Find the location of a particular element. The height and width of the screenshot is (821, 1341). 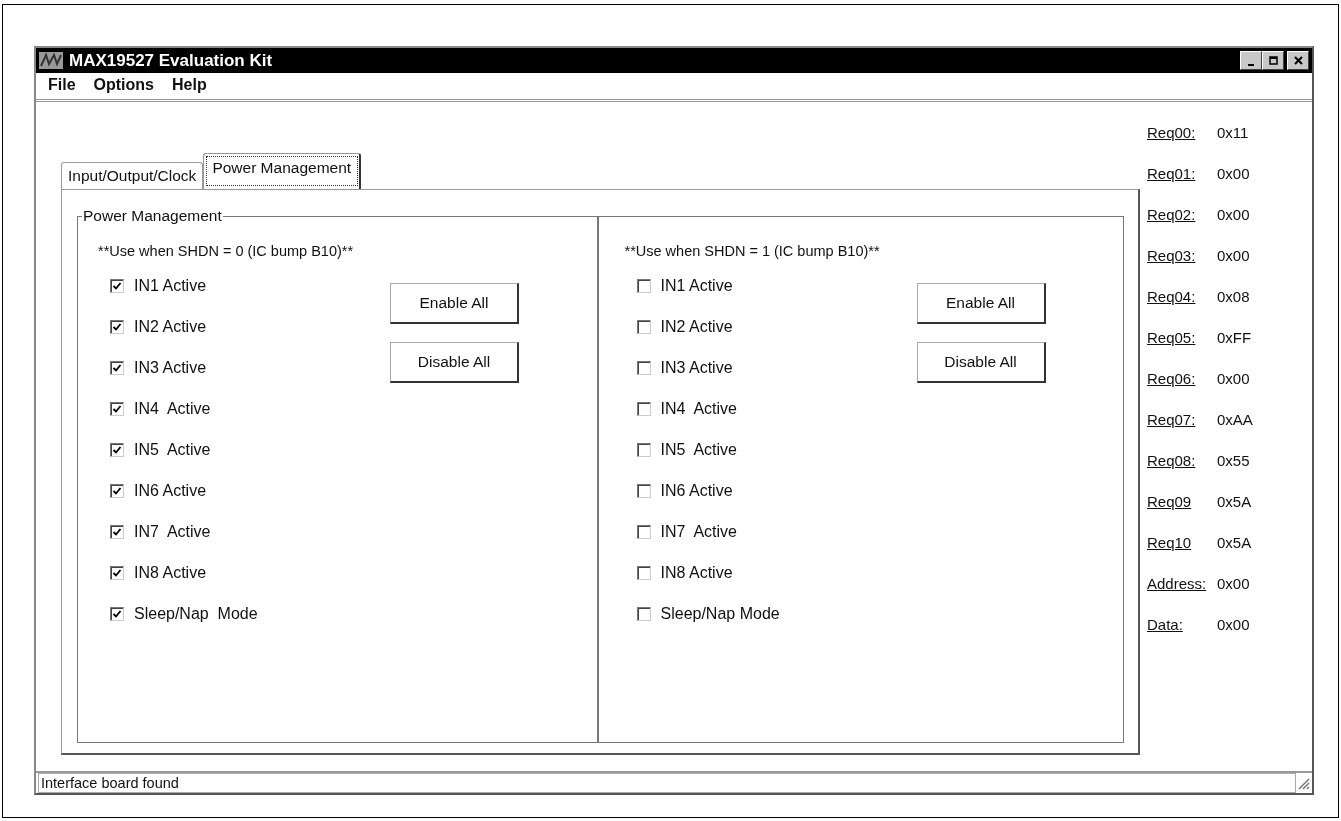

resize-grip-icon is located at coordinates (1303, 783).